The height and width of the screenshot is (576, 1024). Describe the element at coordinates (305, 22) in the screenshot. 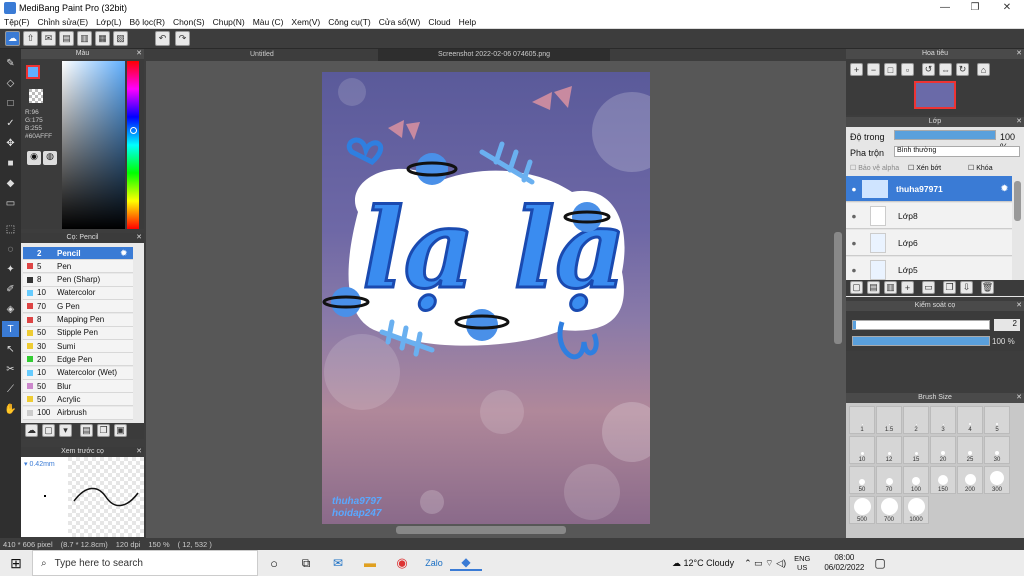

I see `menu-view: Xem(V)` at that location.